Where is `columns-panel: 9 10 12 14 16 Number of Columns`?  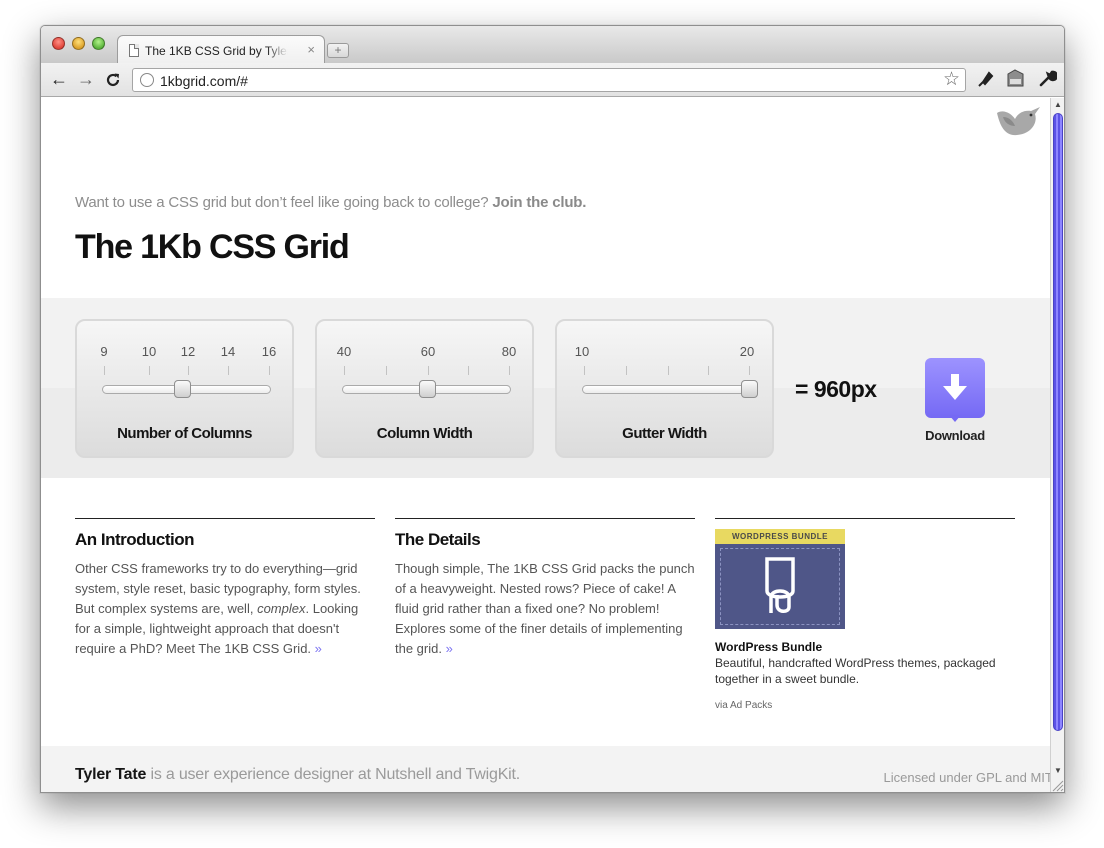 columns-panel: 9 10 12 14 16 Number of Columns is located at coordinates (184, 388).